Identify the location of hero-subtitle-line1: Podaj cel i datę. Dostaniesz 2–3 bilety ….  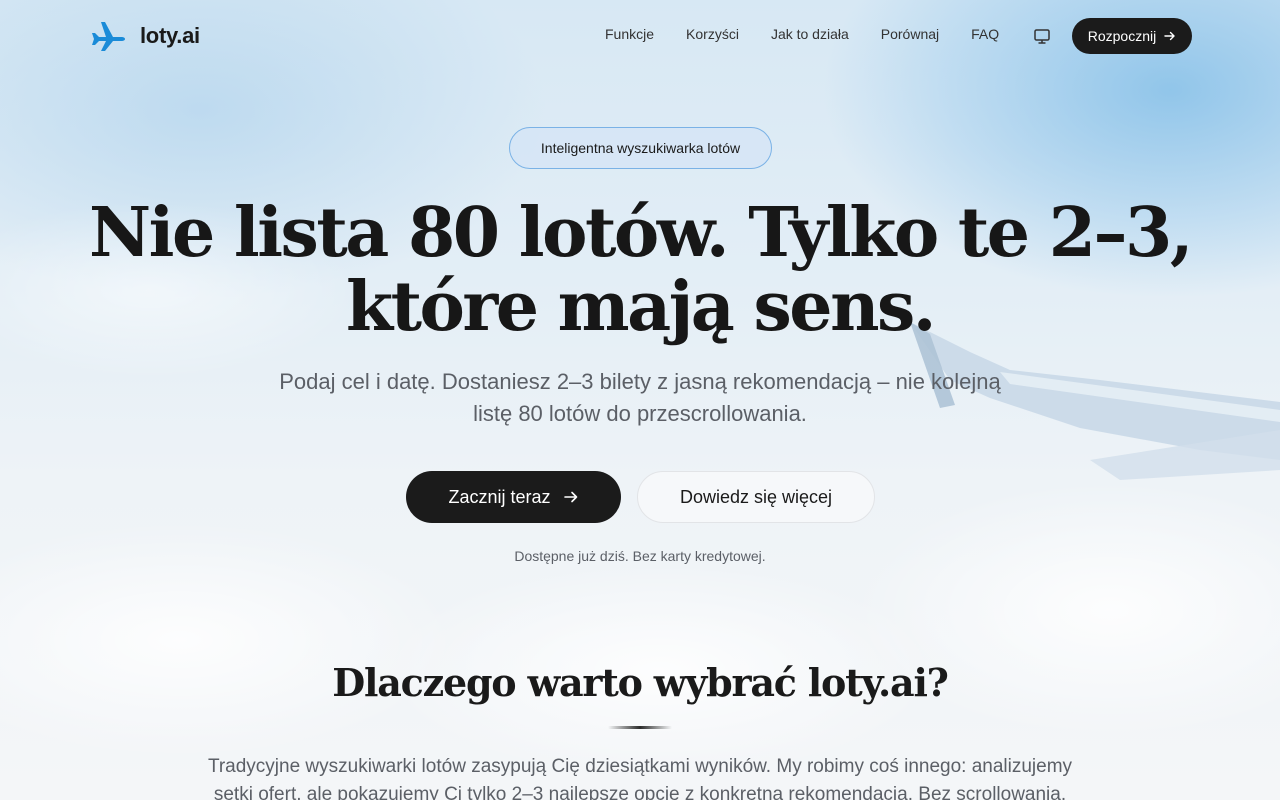
(640, 381).